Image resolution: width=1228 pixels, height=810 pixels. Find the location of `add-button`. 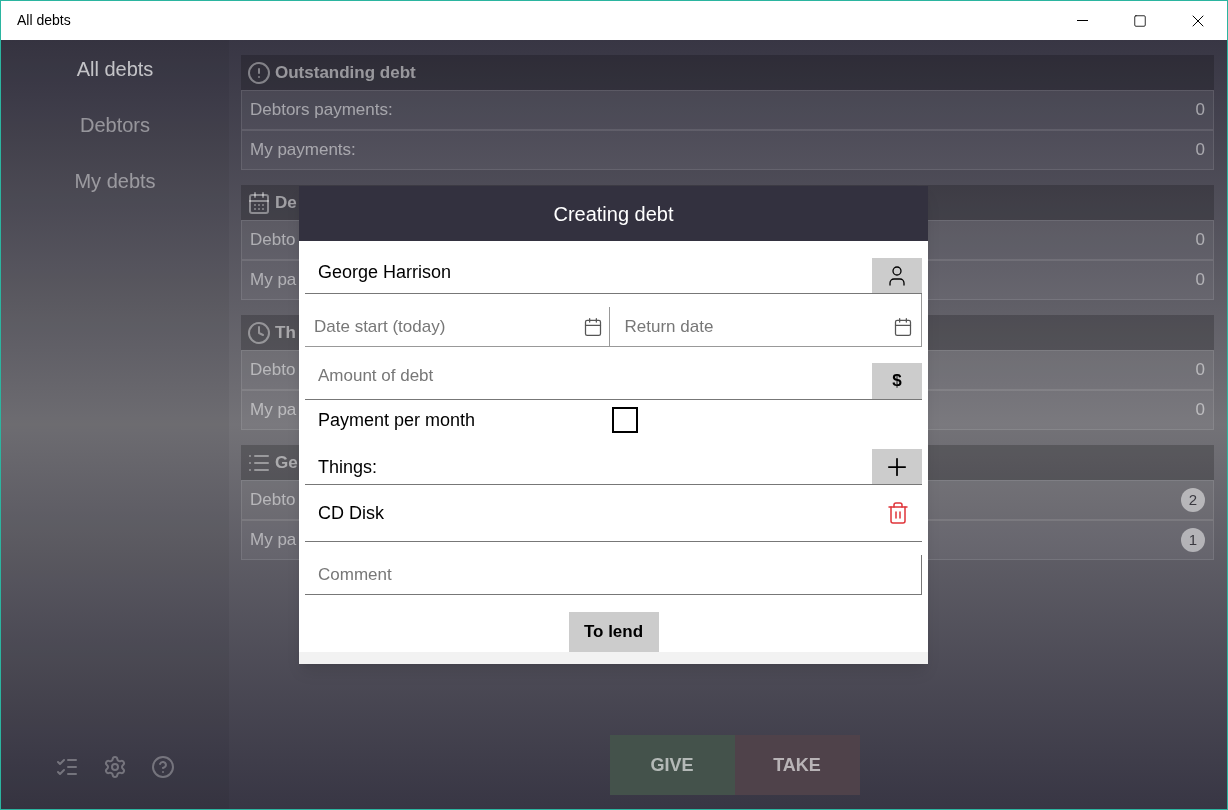

add-button is located at coordinates (897, 466).